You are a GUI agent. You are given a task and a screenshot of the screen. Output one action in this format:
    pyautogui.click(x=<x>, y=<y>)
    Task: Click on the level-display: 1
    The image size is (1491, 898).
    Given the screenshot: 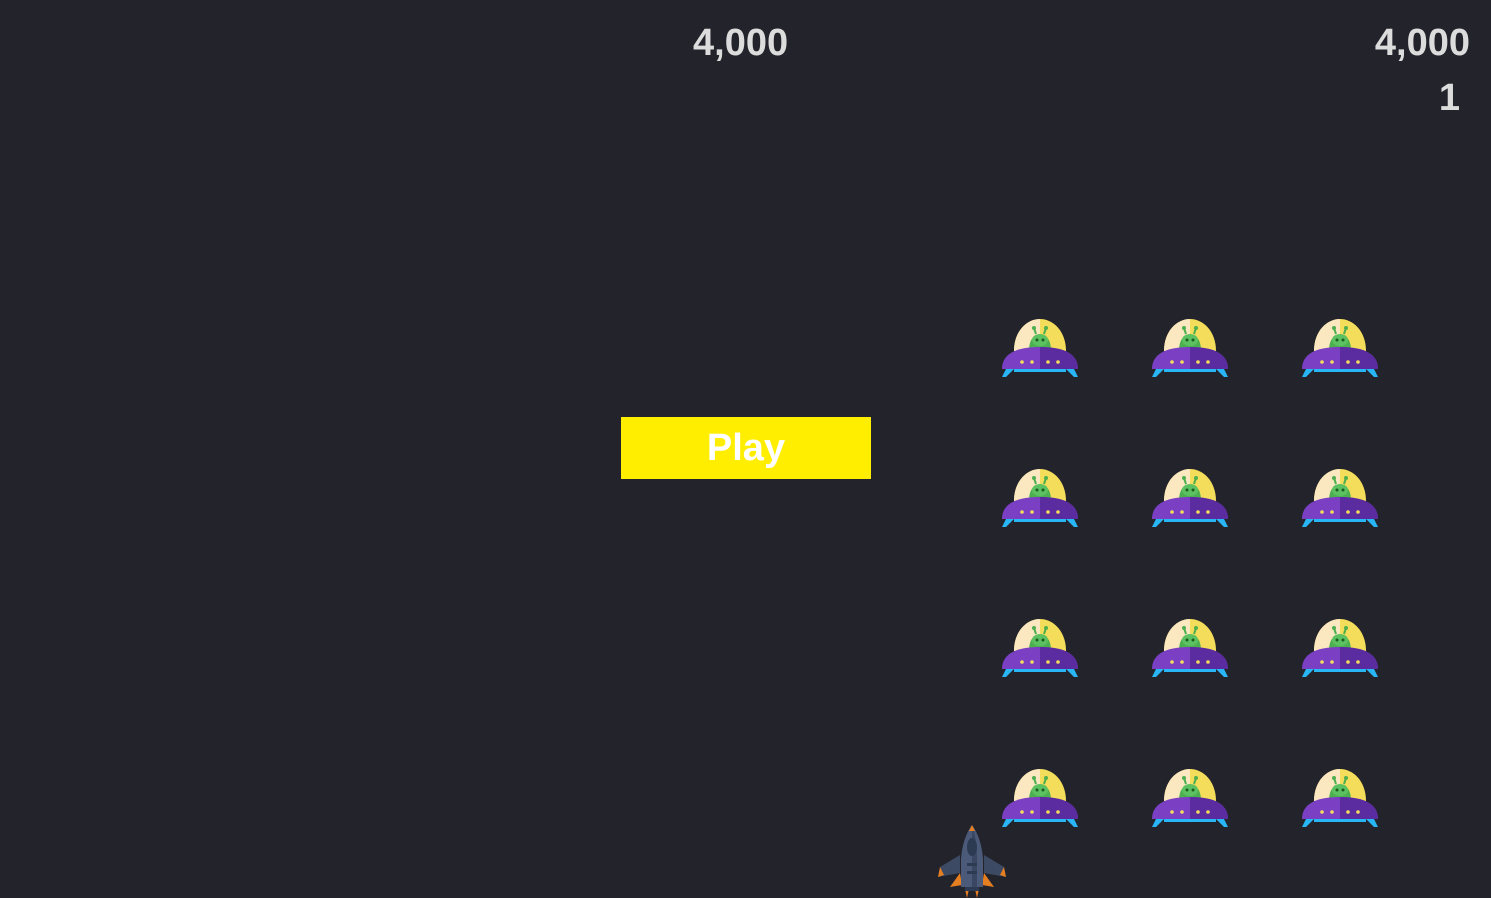 What is the action you would take?
    pyautogui.click(x=1449, y=98)
    